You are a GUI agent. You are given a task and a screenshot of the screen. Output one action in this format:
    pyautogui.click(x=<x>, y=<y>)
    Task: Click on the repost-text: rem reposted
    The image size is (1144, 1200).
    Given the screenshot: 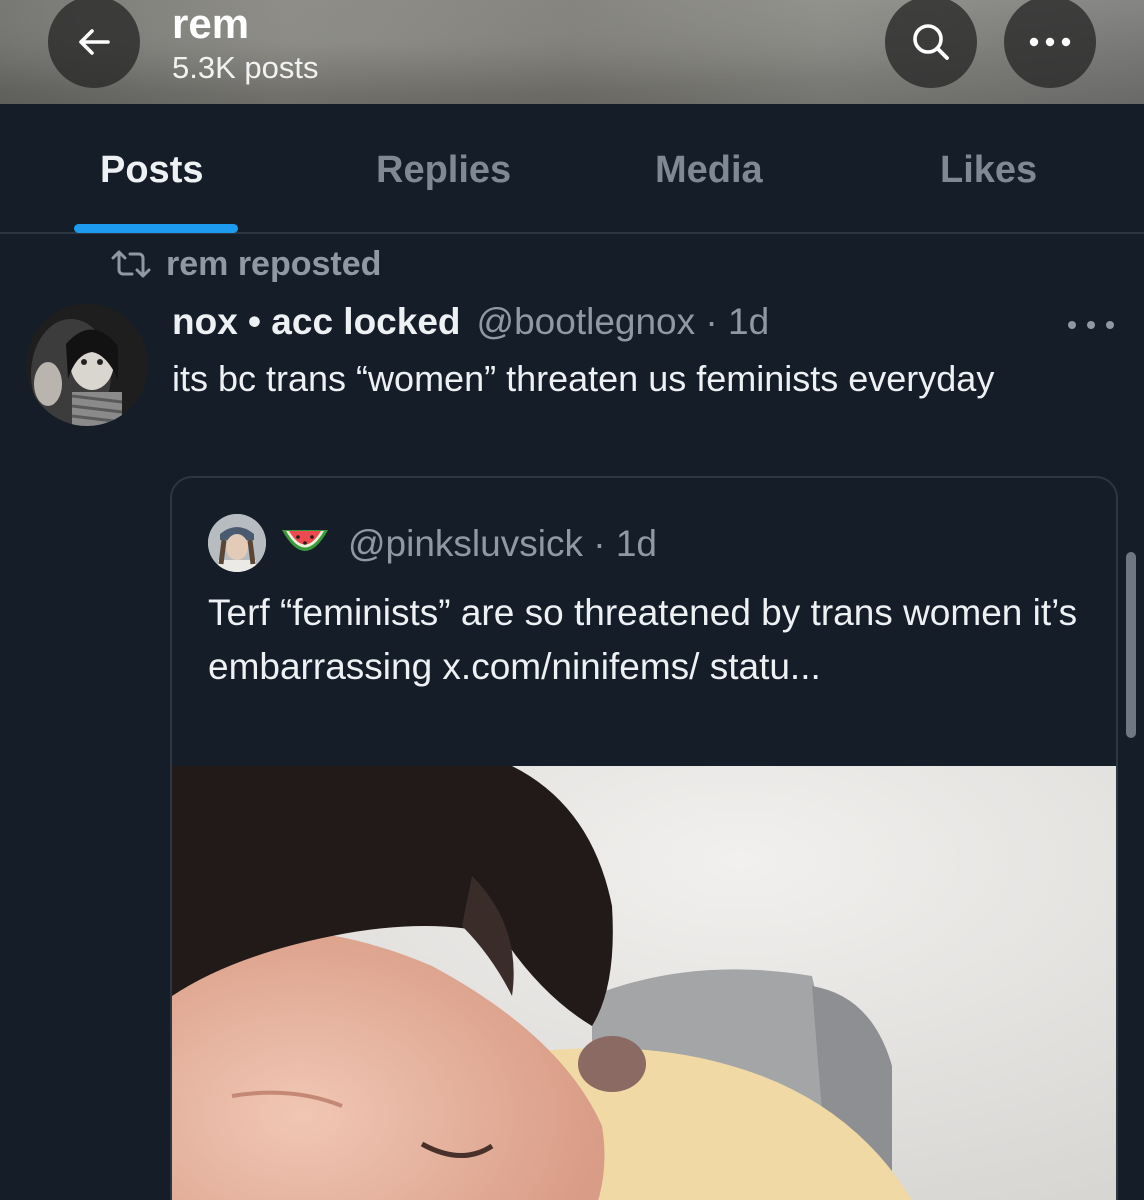 What is the action you would take?
    pyautogui.click(x=274, y=263)
    